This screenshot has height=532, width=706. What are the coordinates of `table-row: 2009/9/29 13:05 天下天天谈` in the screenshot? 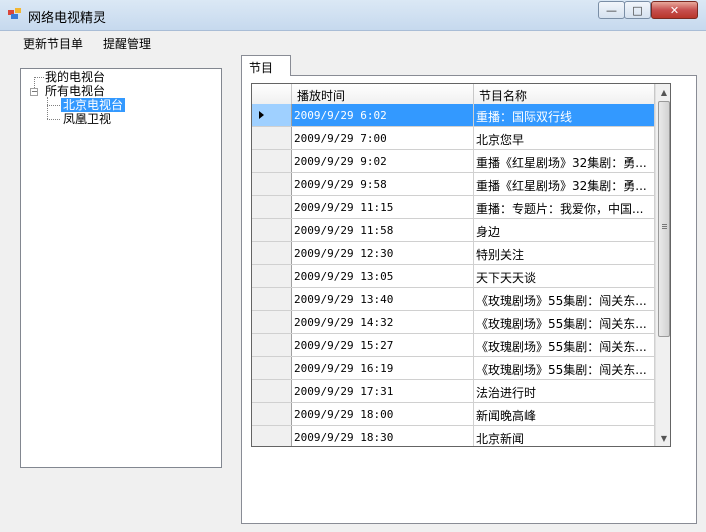 It's located at (453, 276).